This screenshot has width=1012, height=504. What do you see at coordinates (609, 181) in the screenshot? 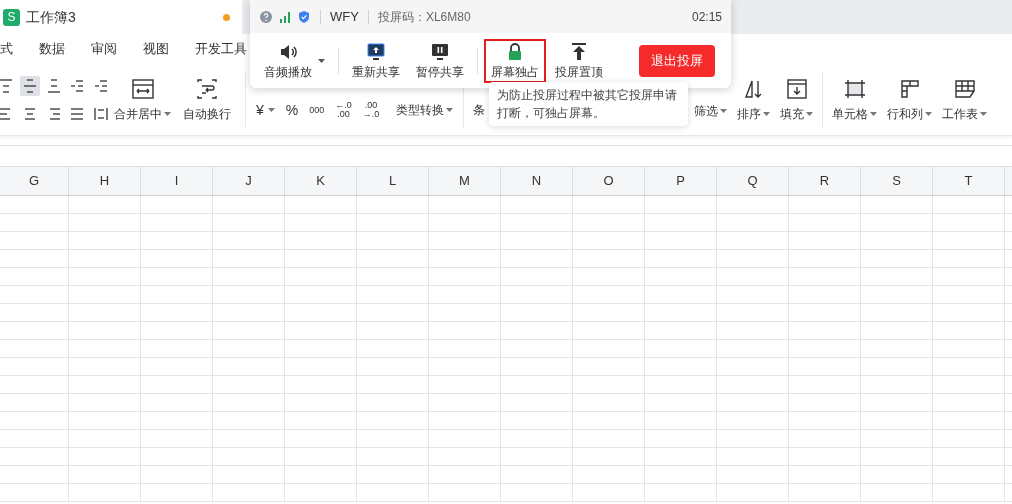
I see `column-header: O` at bounding box center [609, 181].